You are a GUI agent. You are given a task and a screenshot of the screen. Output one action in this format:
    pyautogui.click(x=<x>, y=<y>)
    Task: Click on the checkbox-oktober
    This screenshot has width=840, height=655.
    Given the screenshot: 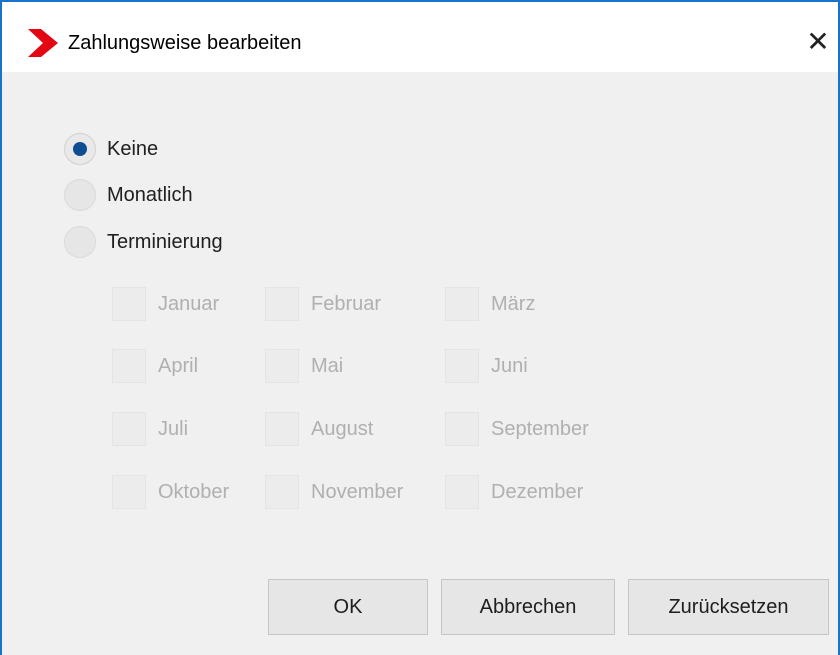 What is the action you would take?
    pyautogui.click(x=129, y=492)
    